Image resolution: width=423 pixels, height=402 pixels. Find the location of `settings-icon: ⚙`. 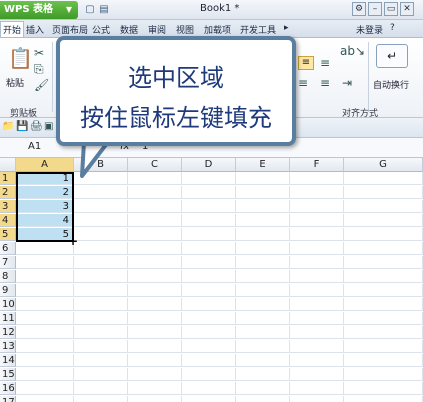

settings-icon: ⚙ is located at coordinates (359, 9).